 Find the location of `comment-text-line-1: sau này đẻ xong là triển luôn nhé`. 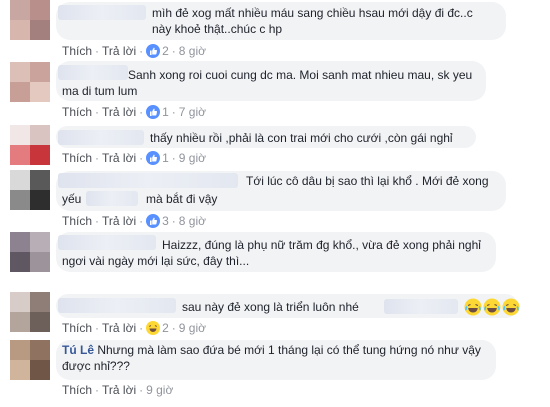

comment-text-line-1: sau này đẻ xong là triển luôn nhé is located at coordinates (270, 307).